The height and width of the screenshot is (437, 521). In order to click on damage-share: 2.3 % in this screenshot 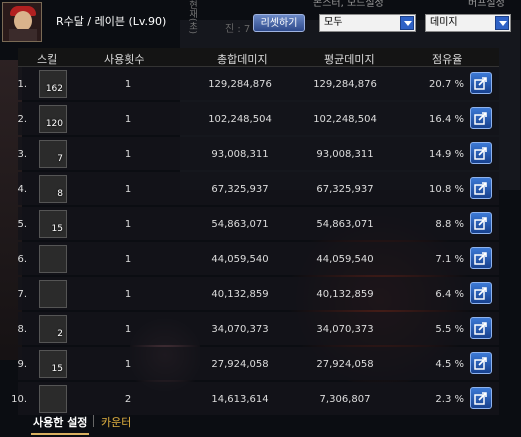, I will do `click(449, 399)`.